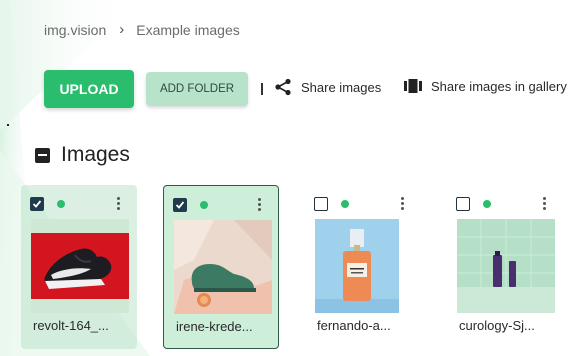 This screenshot has height=356, width=578. I want to click on gallery-icon, so click(413, 86).